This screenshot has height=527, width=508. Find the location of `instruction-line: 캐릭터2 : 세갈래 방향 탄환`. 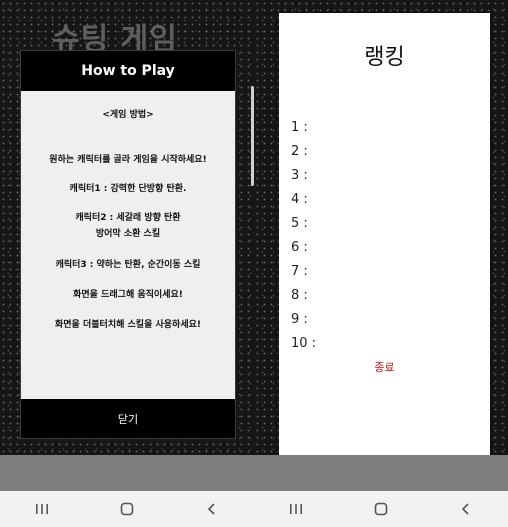

instruction-line: 캐릭터2 : 세갈래 방향 탄환 is located at coordinates (128, 218).